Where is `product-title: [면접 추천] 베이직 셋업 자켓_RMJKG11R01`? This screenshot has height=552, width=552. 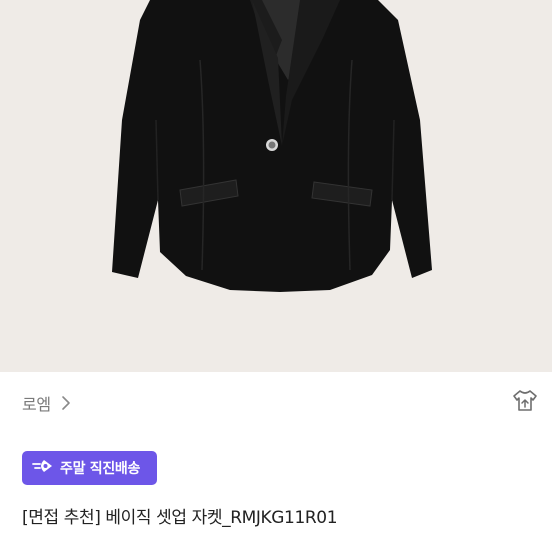
product-title: [면접 추천] 베이직 셋업 자켓_RMJKG11R01 is located at coordinates (180, 518).